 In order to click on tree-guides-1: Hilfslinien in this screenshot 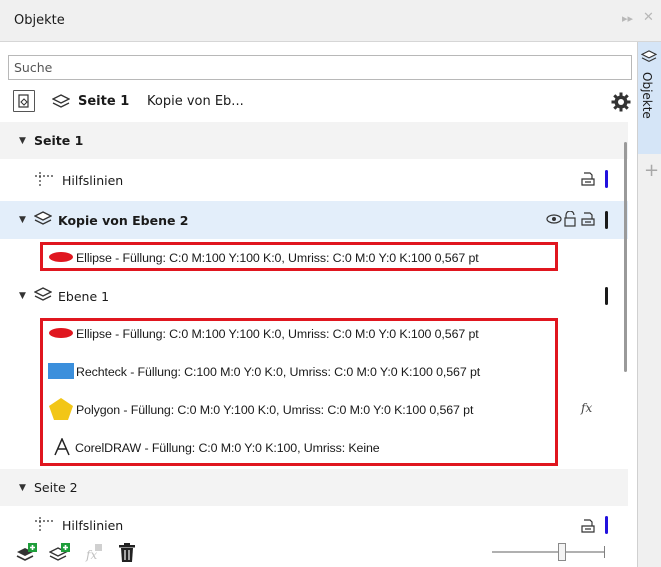, I will do `click(314, 180)`.